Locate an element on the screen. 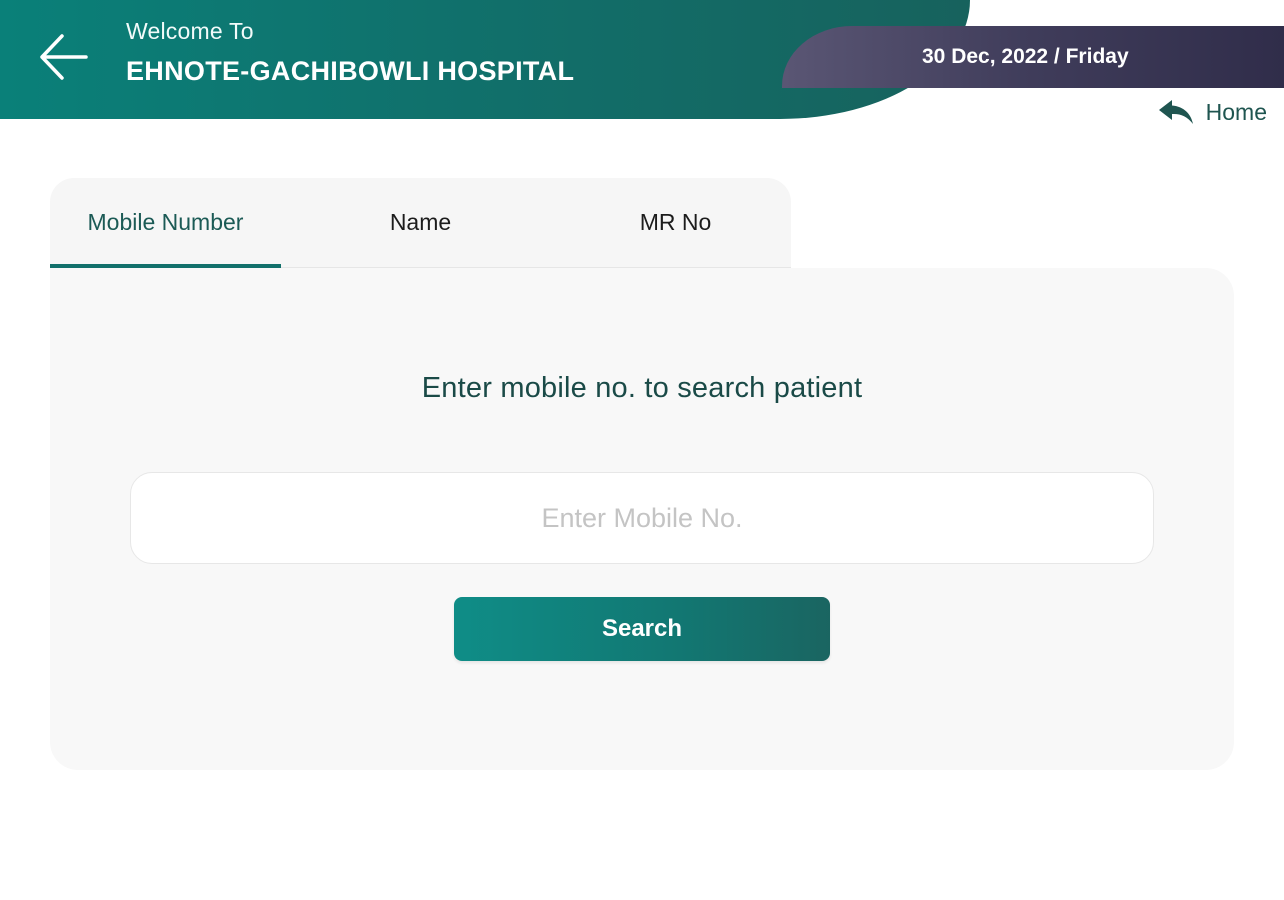 The height and width of the screenshot is (900, 1284). tab-name: Name is located at coordinates (420, 222).